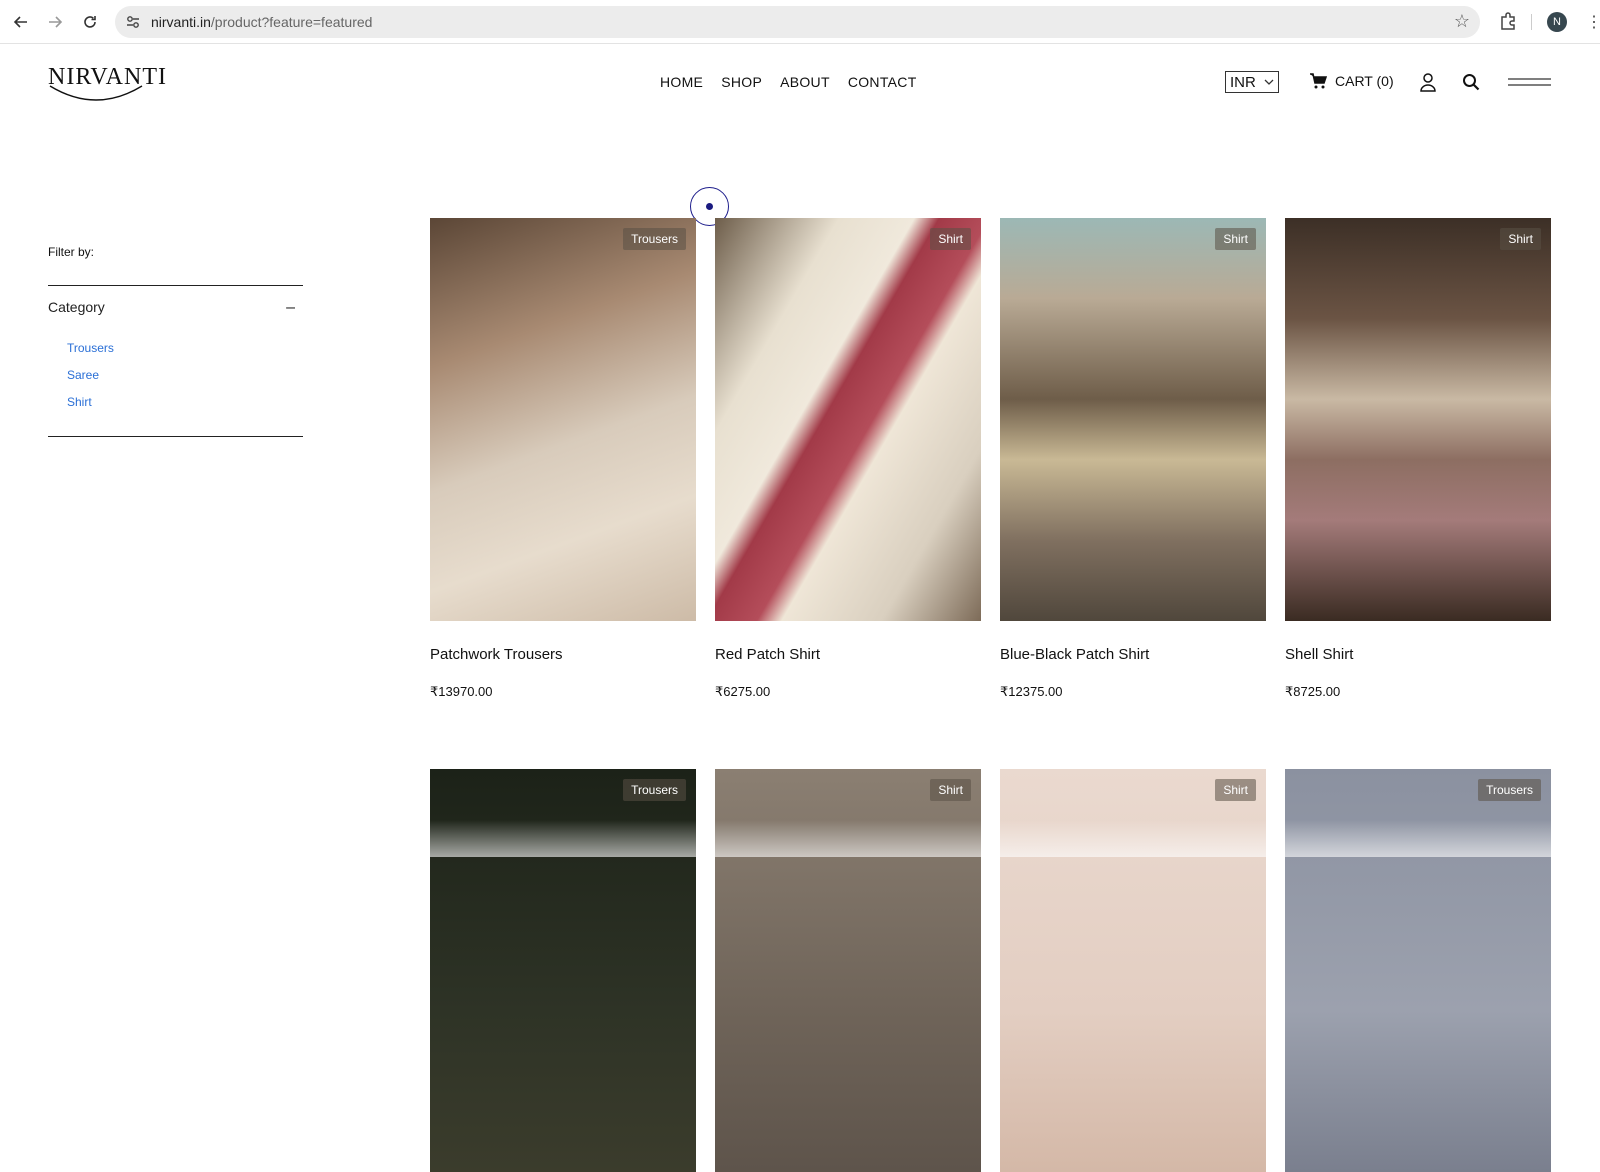 The width and height of the screenshot is (1600, 1172). Describe the element at coordinates (21, 22) in the screenshot. I see `back-icon` at that location.